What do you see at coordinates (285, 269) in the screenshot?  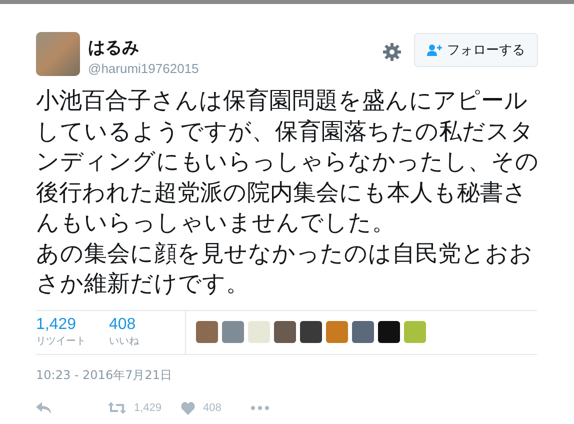 I see `tweet-text: あの集会に顔を見せなかったのは自民党とおおさか維新だけです。` at bounding box center [285, 269].